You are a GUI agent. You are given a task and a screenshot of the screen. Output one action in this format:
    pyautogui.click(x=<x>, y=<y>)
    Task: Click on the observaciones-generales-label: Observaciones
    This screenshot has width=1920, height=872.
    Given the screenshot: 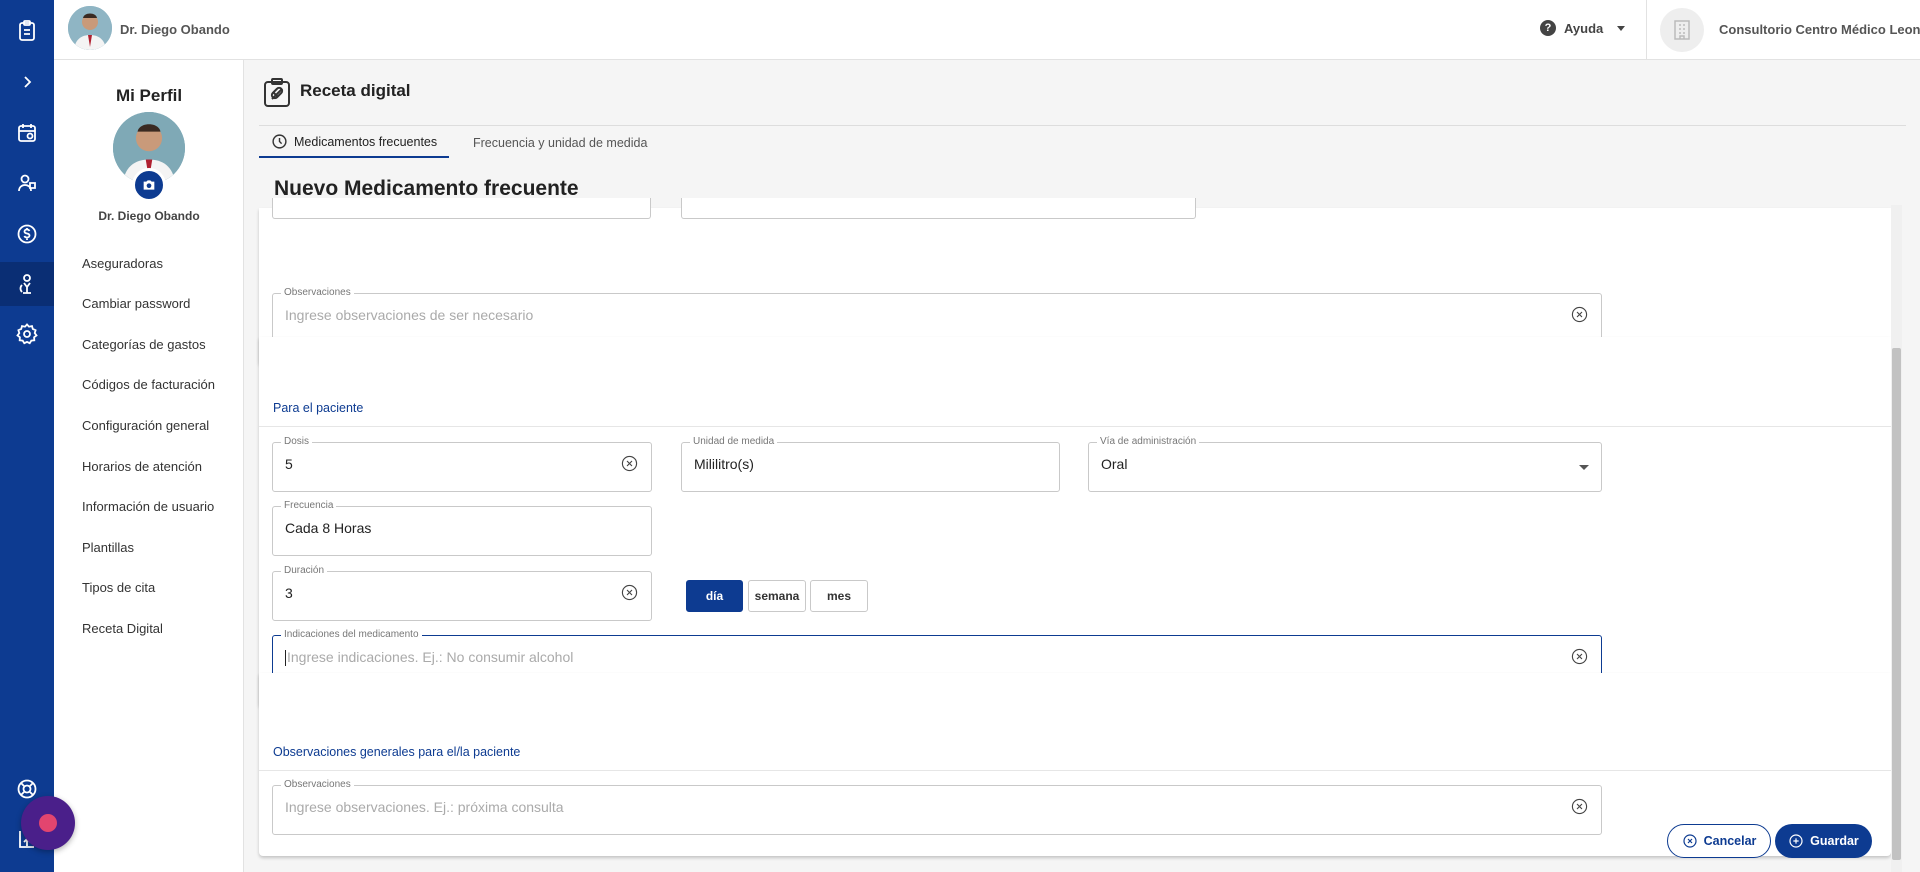 What is the action you would take?
    pyautogui.click(x=317, y=784)
    